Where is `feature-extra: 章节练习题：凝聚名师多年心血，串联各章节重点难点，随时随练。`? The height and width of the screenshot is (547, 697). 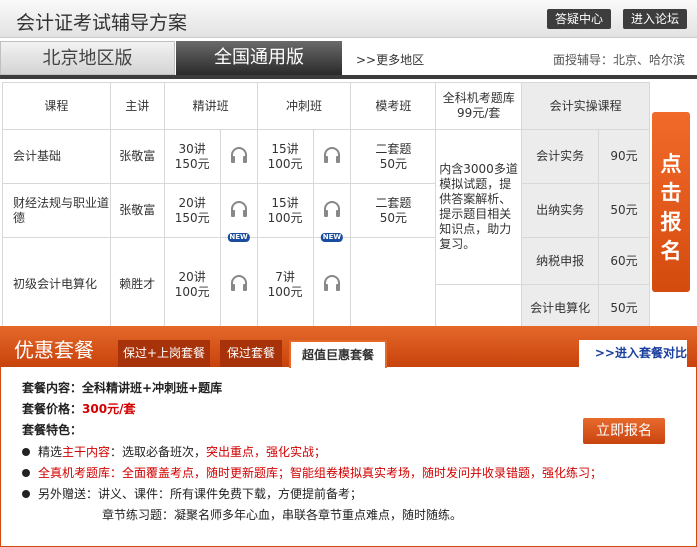
feature-extra: 章节练习题：凝聚名师多年心血，串联各章节重点难点，随时随练。 is located at coordinates (282, 515).